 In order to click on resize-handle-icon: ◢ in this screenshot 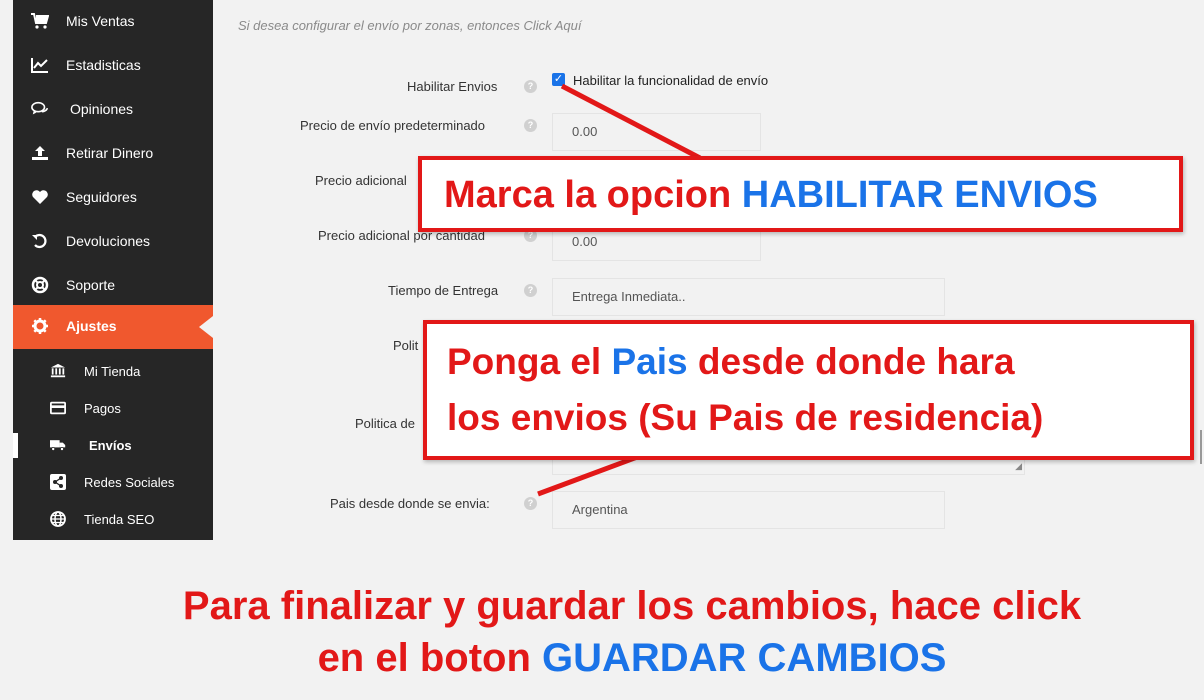, I will do `click(1018, 466)`.